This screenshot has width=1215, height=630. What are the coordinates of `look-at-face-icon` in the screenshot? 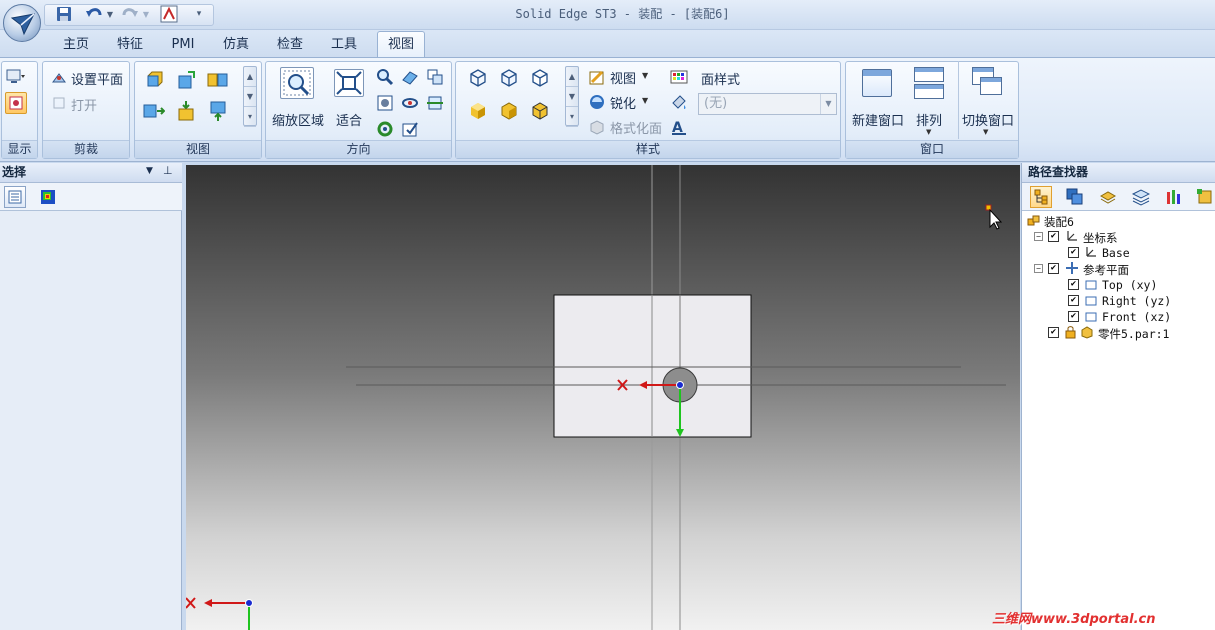 It's located at (385, 103).